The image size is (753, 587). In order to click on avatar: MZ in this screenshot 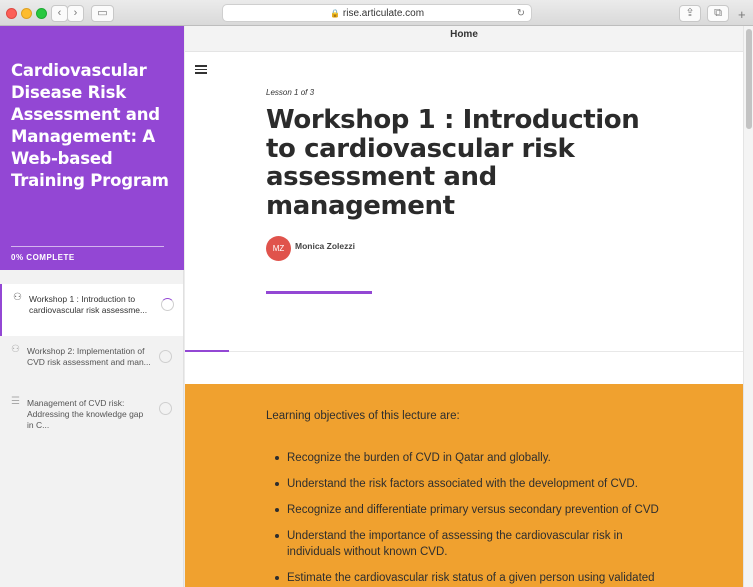, I will do `click(278, 248)`.